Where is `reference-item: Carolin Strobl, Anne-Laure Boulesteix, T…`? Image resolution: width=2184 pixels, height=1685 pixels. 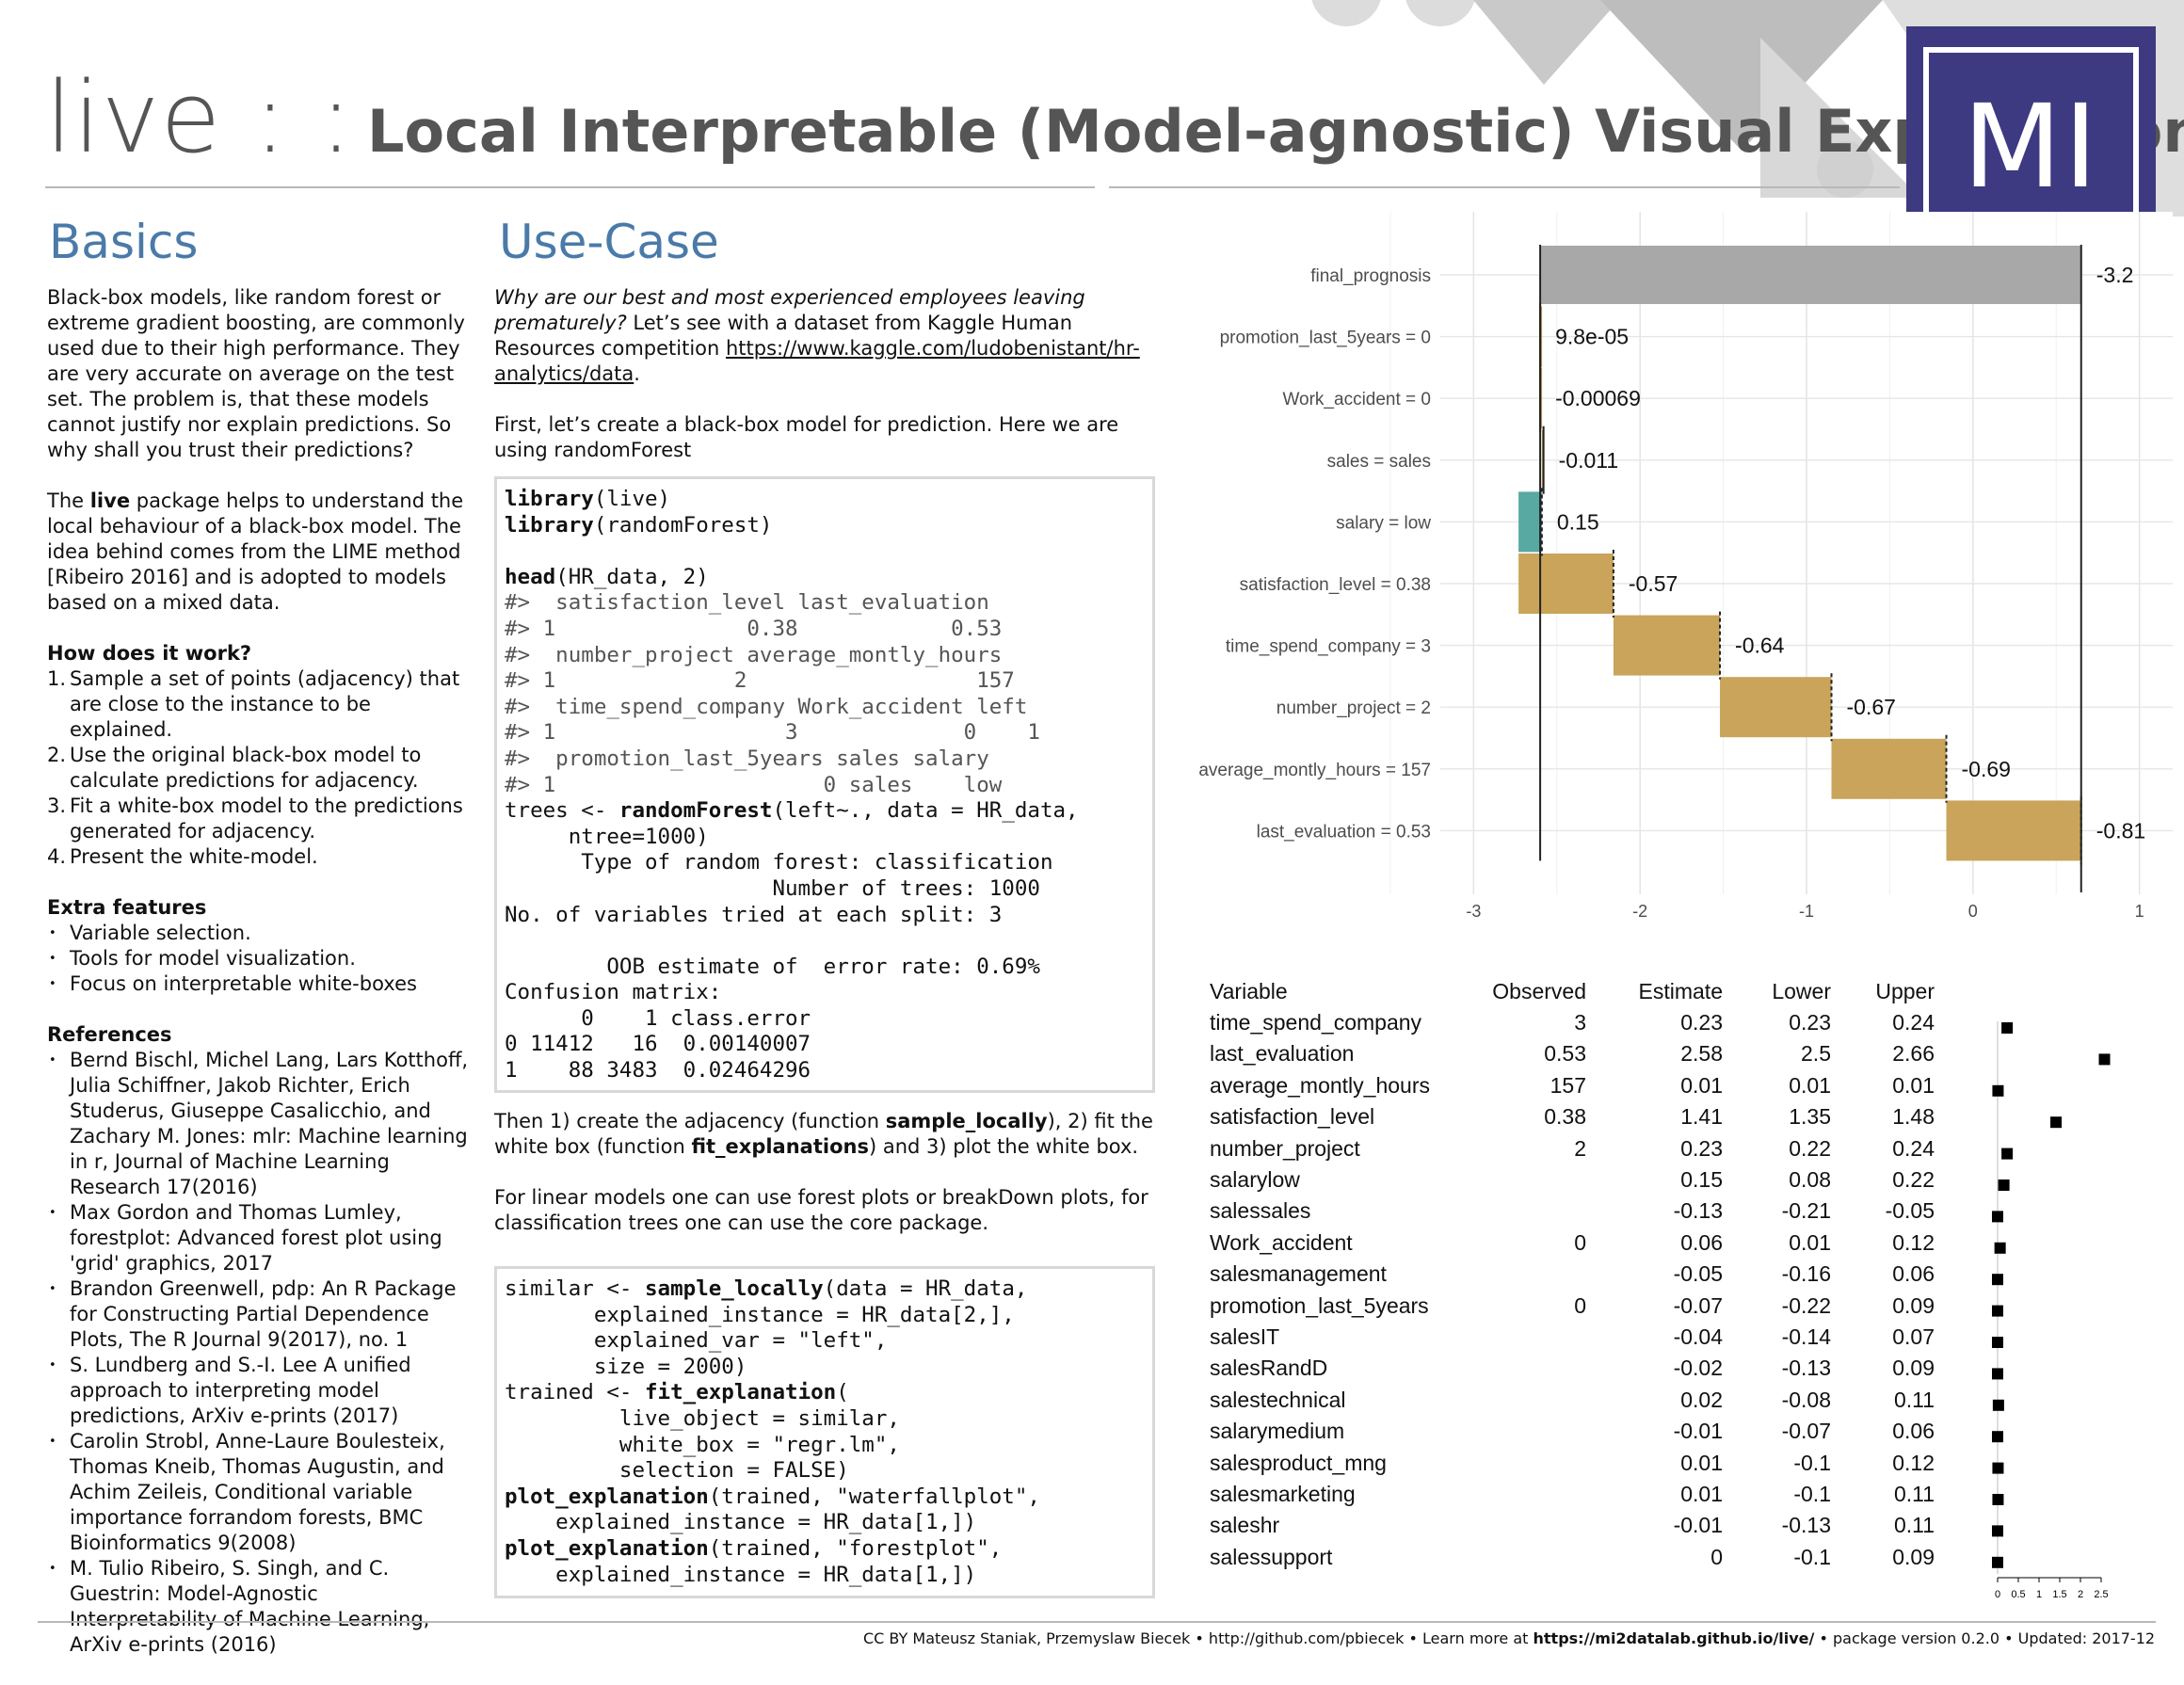 reference-item: Carolin Strobl, Anne-Laure Boulesteix, T… is located at coordinates (259, 1493).